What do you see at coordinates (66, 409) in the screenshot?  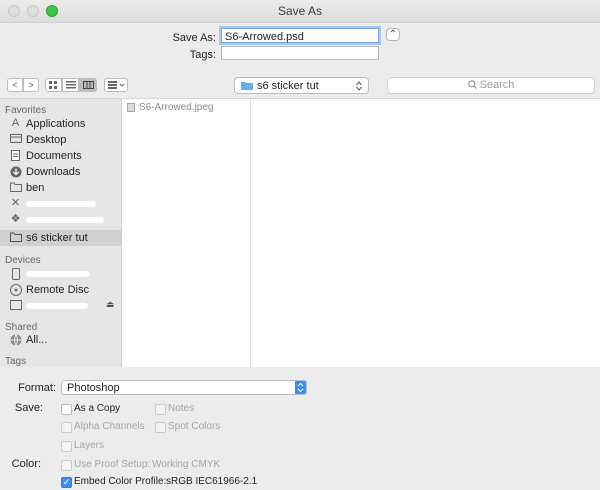 I see `as-a-copy-checkbox` at bounding box center [66, 409].